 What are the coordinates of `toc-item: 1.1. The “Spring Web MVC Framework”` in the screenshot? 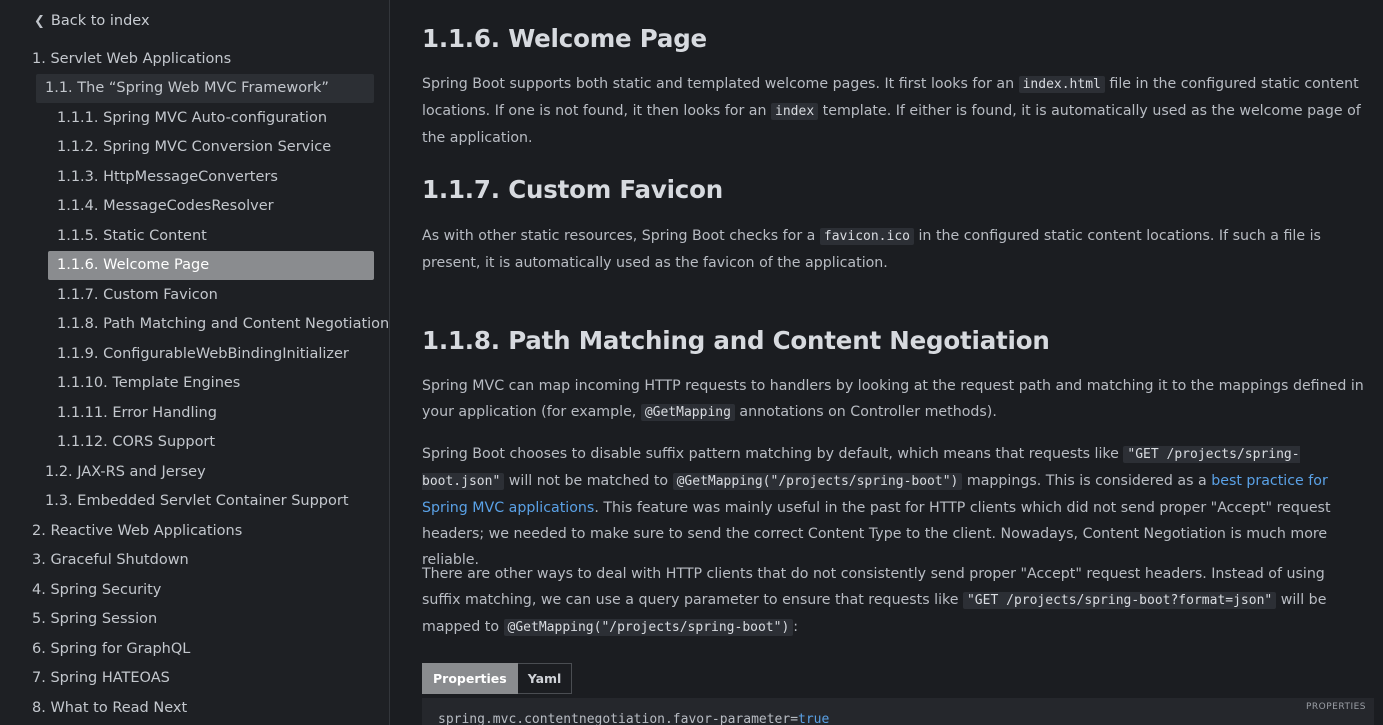 It's located at (205, 88).